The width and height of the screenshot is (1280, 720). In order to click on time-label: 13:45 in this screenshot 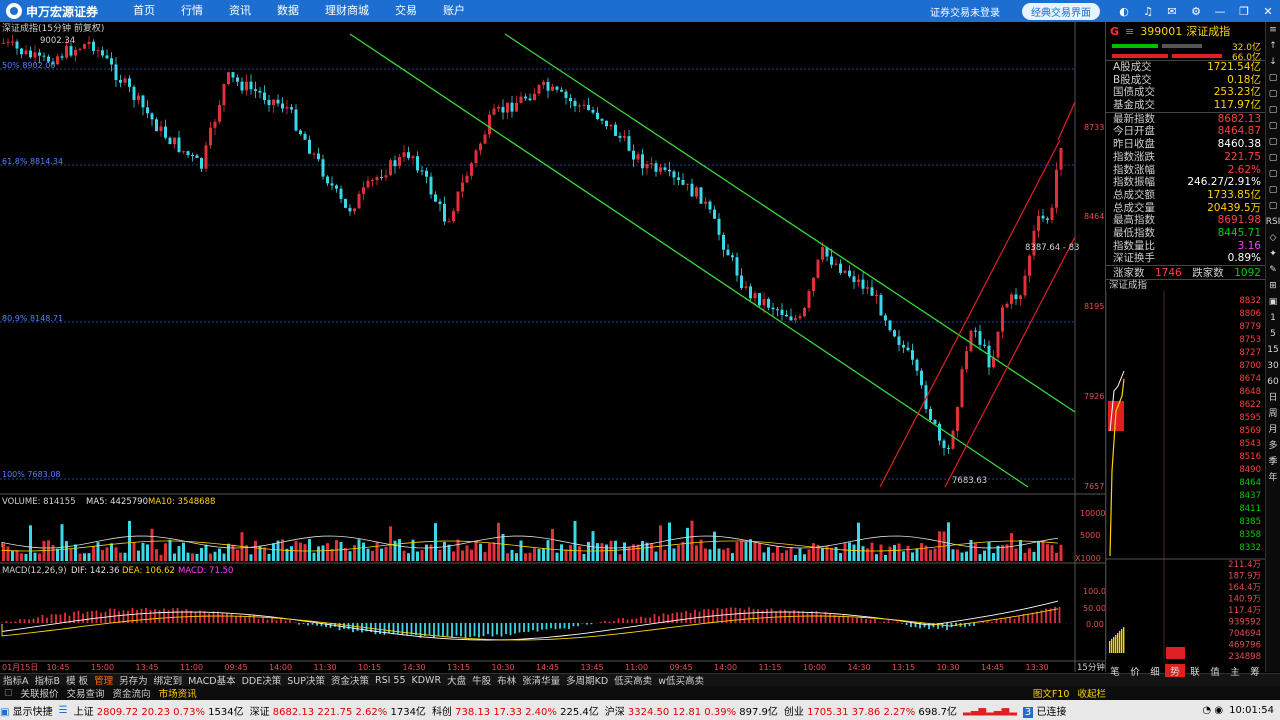, I will do `click(147, 667)`.